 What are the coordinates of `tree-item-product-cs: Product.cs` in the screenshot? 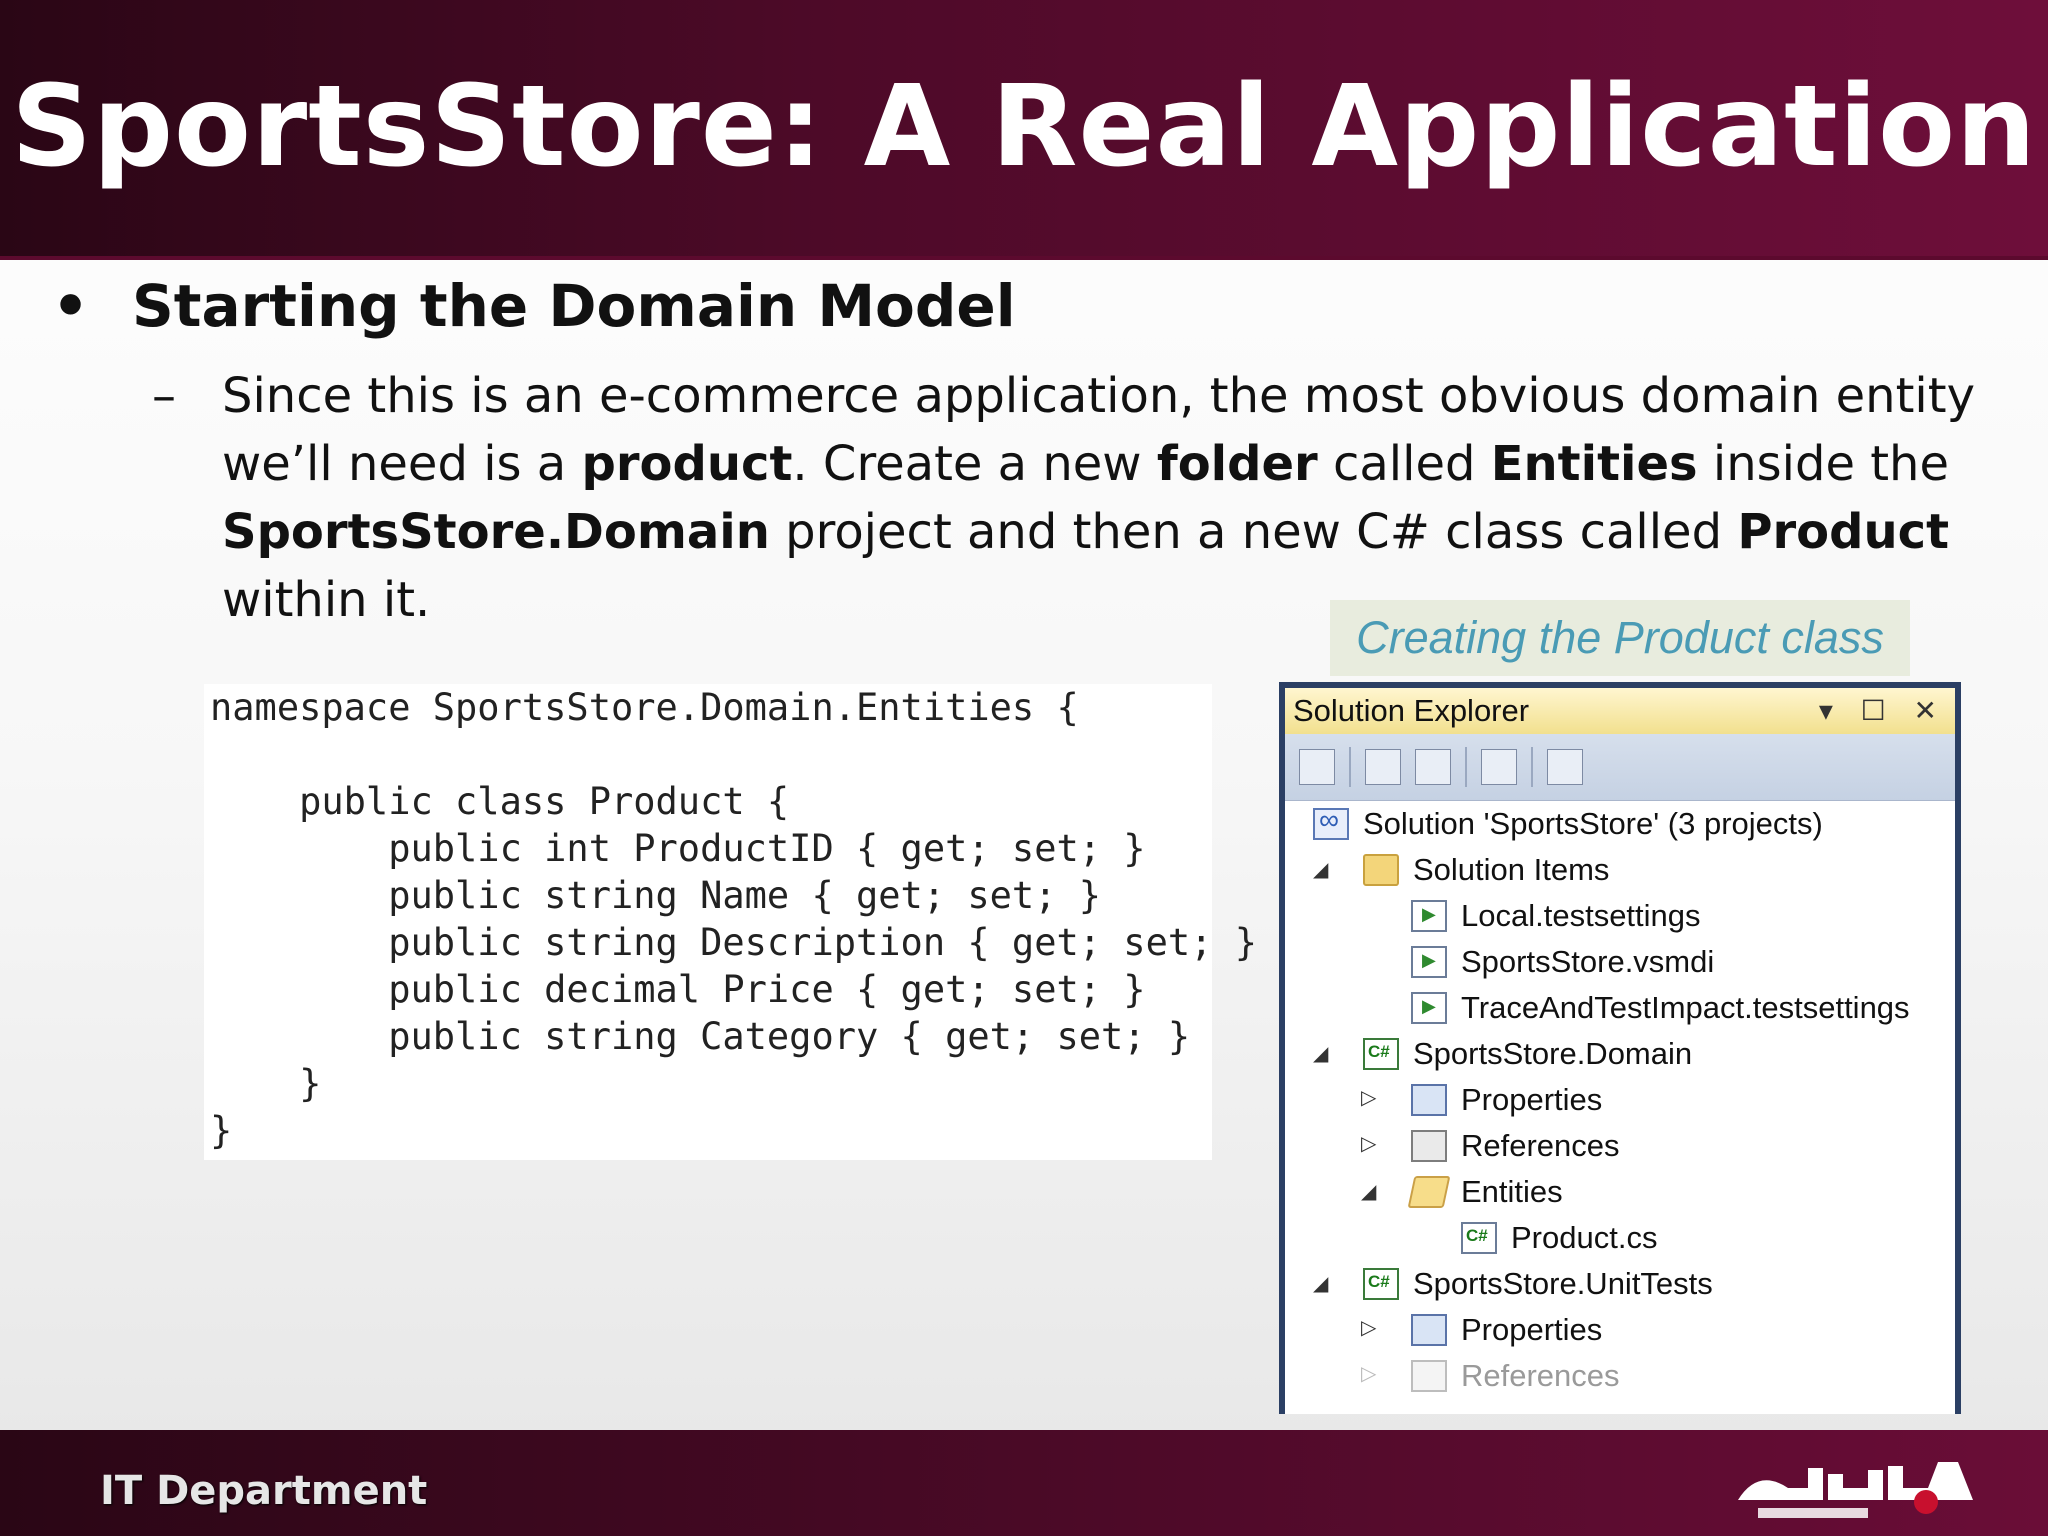 It's located at (1559, 1238).